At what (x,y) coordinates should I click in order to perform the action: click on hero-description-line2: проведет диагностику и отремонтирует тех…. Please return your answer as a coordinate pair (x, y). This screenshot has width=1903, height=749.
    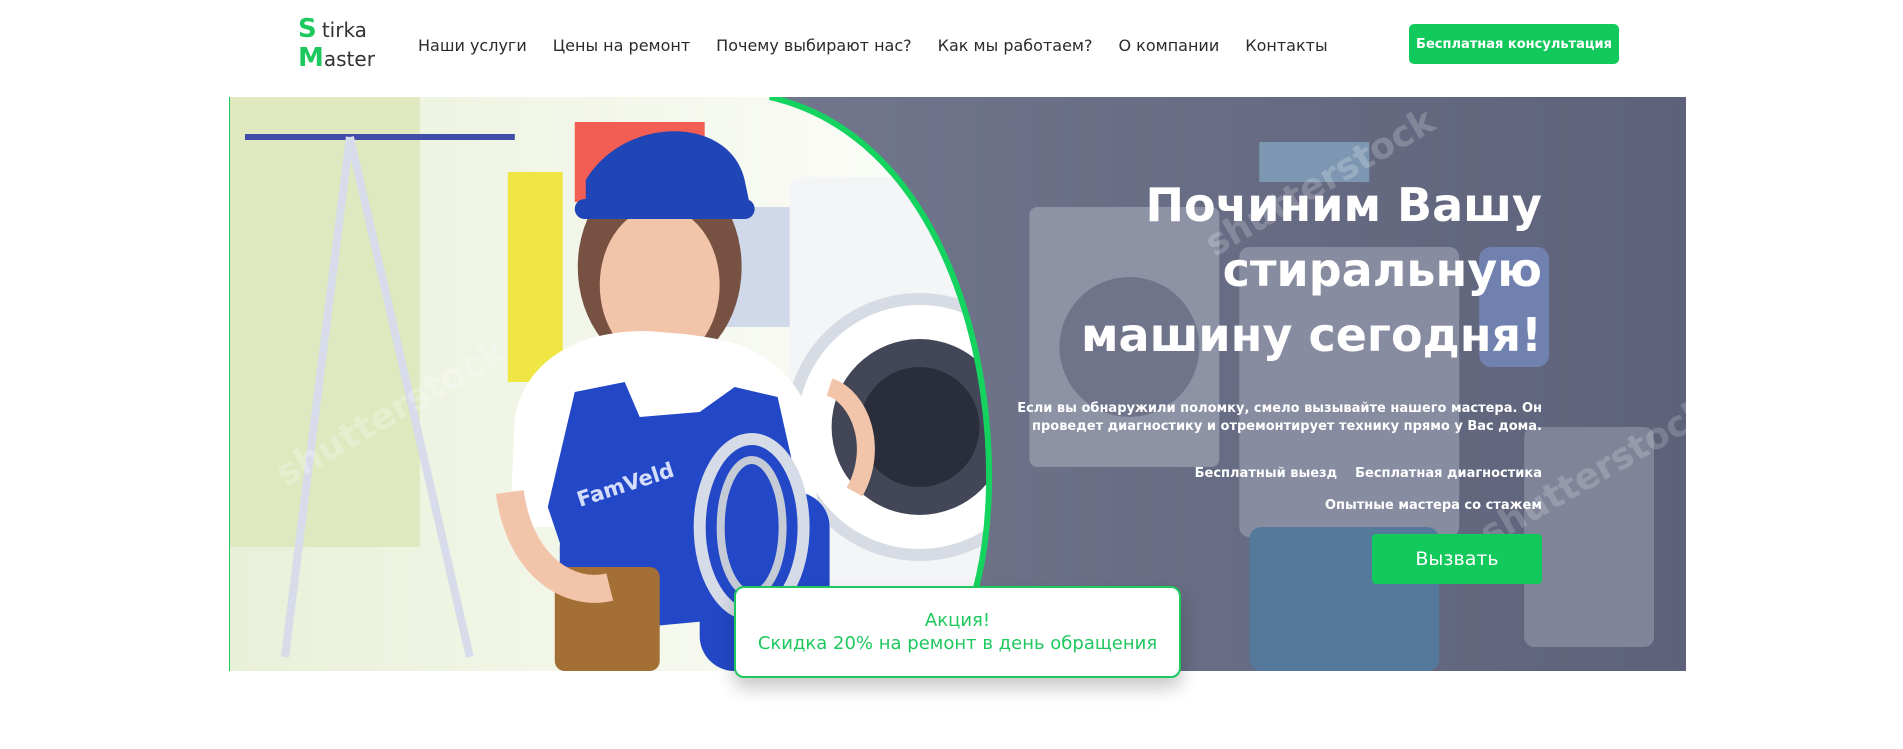
    Looking at the image, I should click on (1286, 426).